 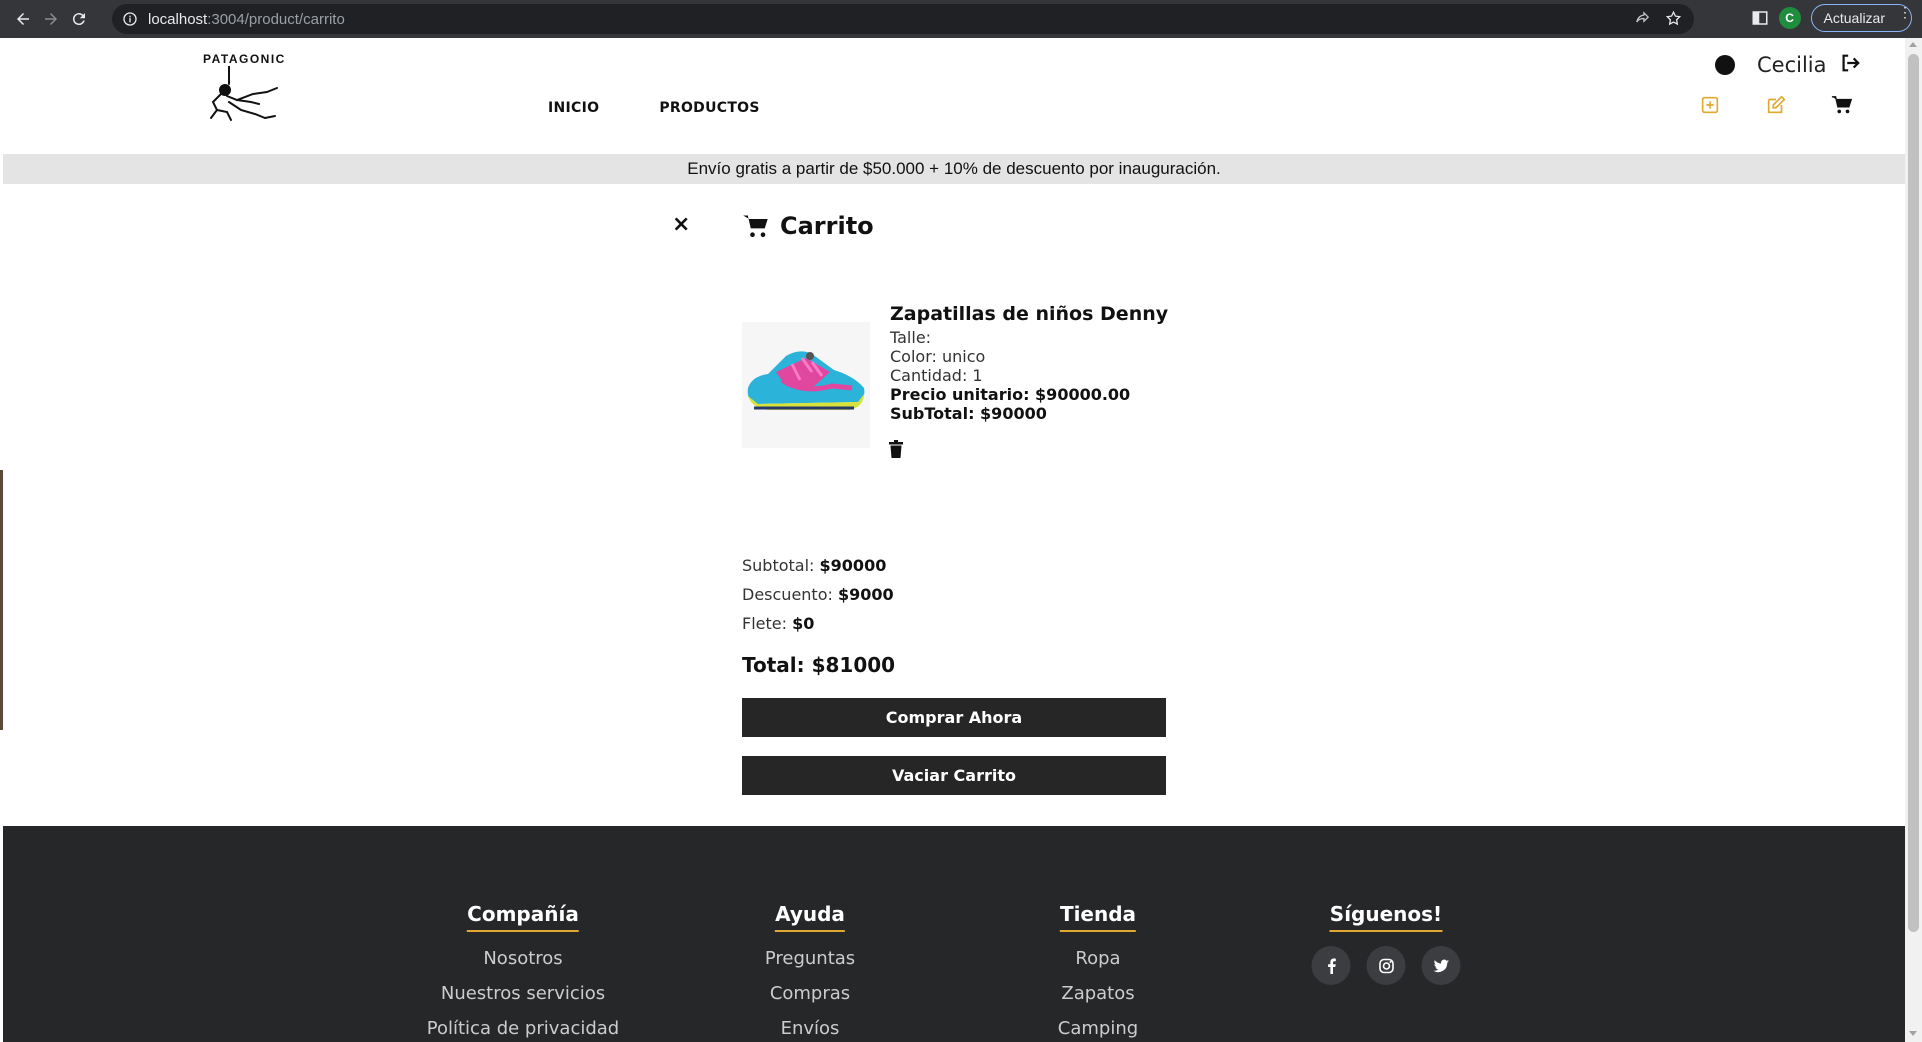 What do you see at coordinates (819, 665) in the screenshot?
I see `order-total: Total: $81000` at bounding box center [819, 665].